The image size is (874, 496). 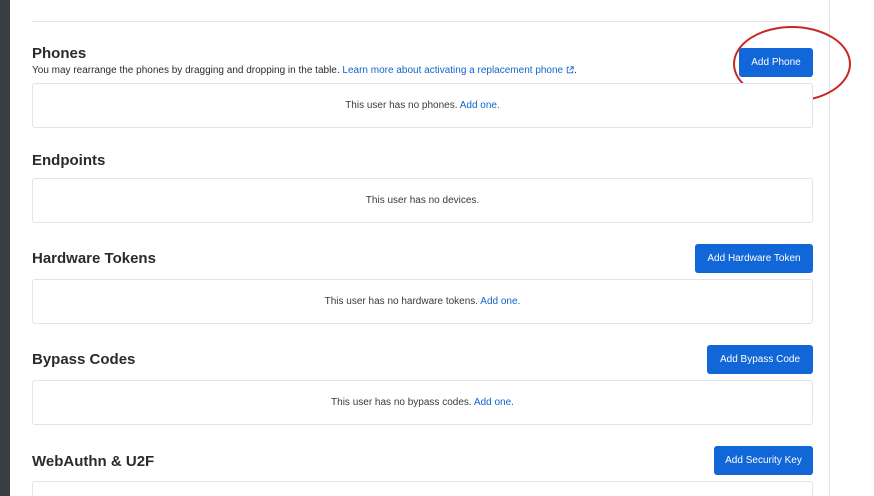 I want to click on hardware-tokens-section-title: Hardware Tokens, so click(x=94, y=258).